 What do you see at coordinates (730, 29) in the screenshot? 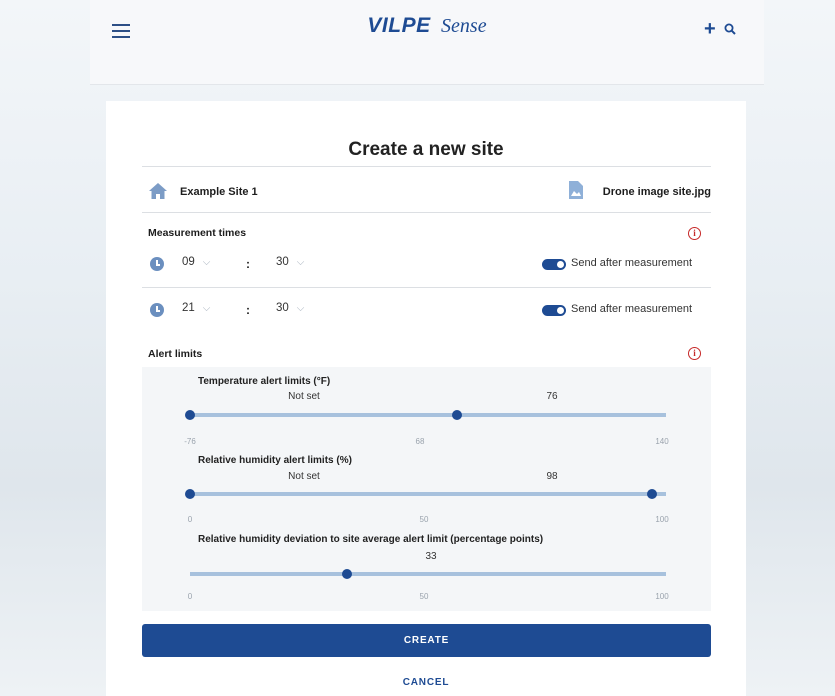
I see `search-icon` at bounding box center [730, 29].